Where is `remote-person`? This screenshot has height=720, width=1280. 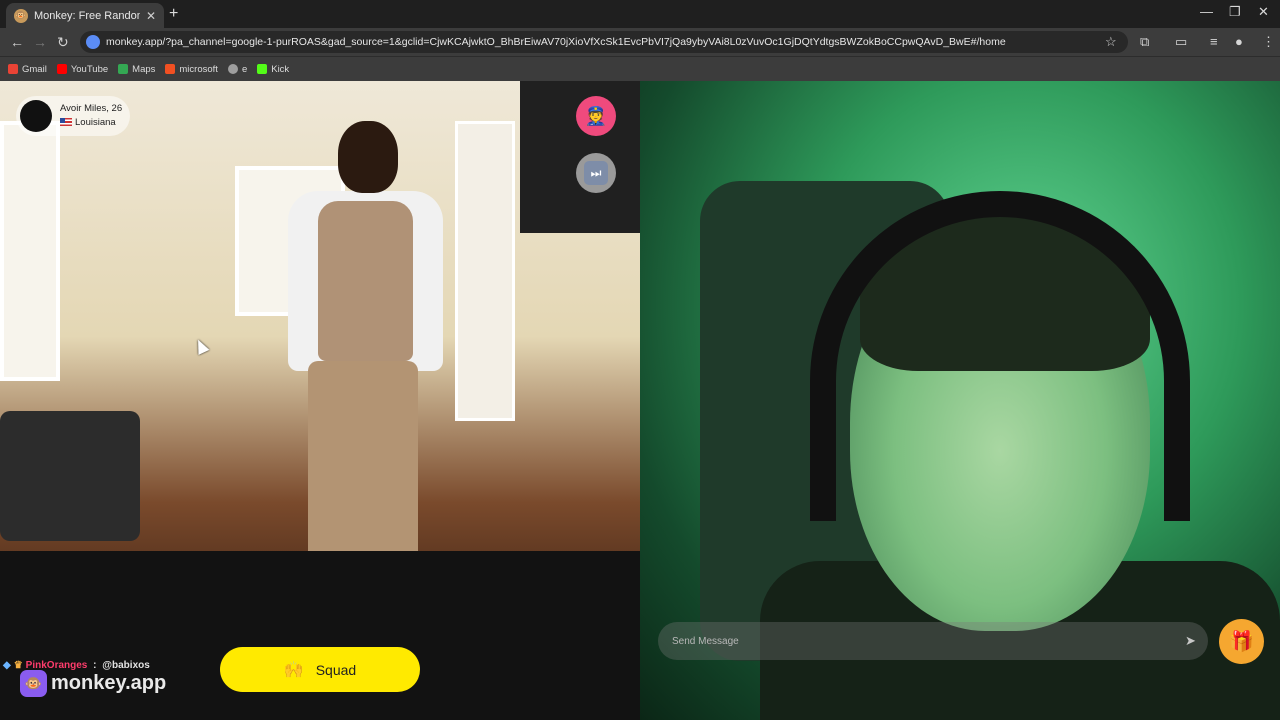
remote-person is located at coordinates (365, 361).